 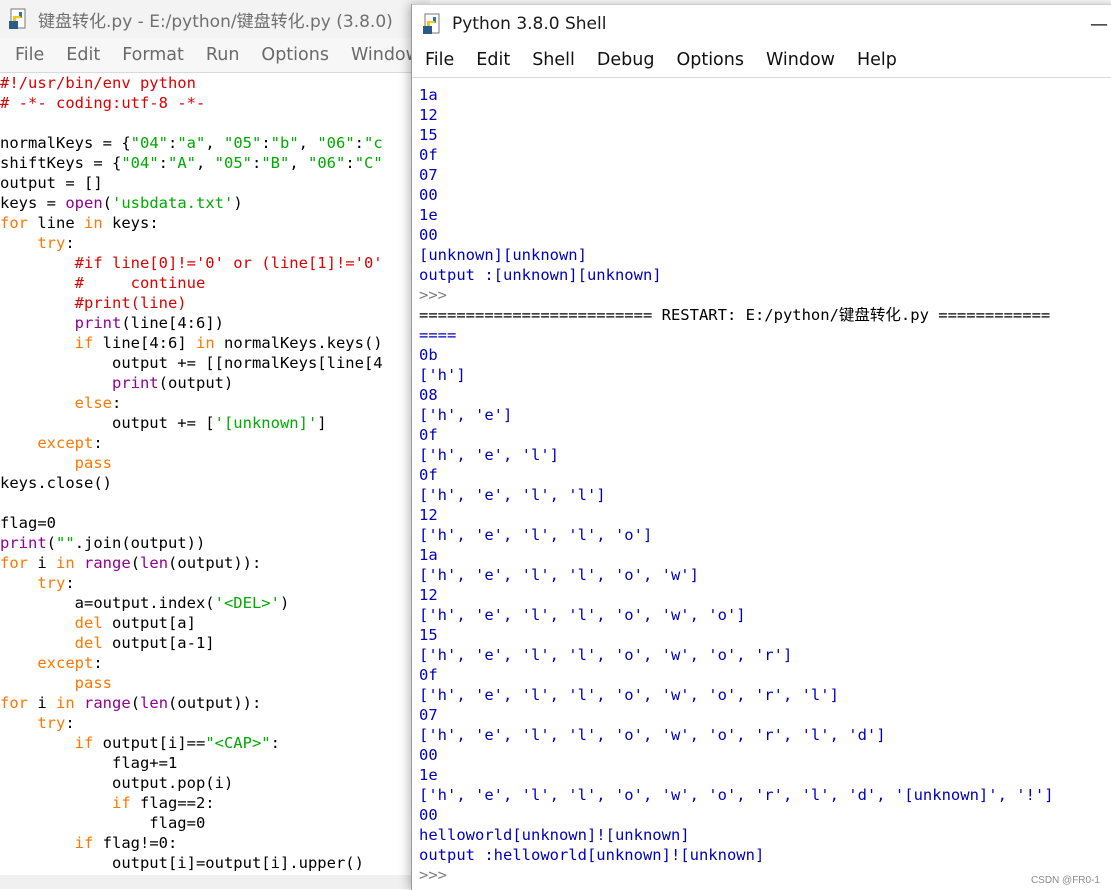 I want to click on shell-title: Python 3.8.0 Shell, so click(x=529, y=24).